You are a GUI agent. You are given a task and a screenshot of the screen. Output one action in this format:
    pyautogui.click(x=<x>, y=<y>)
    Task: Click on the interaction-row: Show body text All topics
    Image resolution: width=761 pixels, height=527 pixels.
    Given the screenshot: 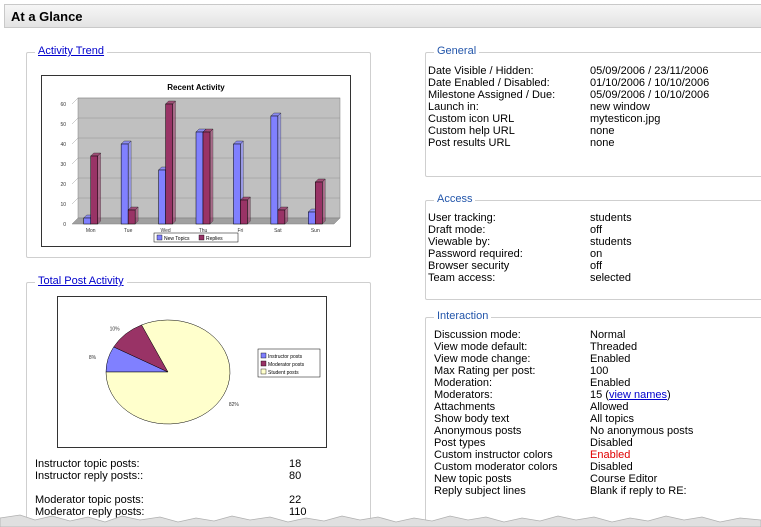 What is the action you would take?
    pyautogui.click(x=597, y=419)
    